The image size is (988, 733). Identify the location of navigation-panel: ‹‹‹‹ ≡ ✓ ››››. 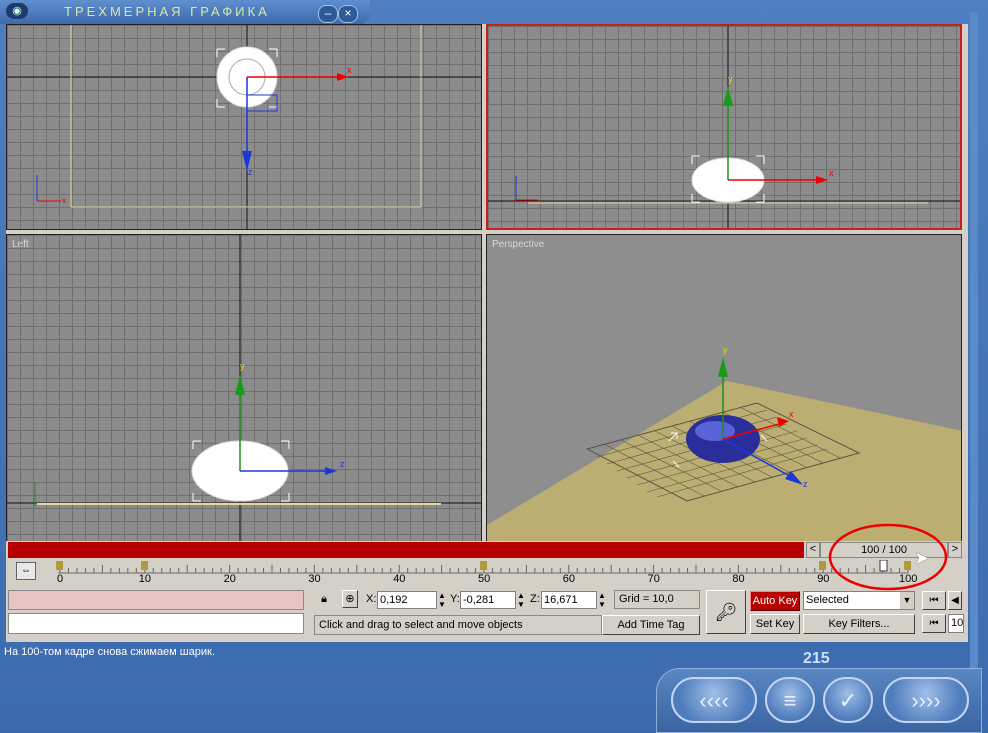
(819, 700).